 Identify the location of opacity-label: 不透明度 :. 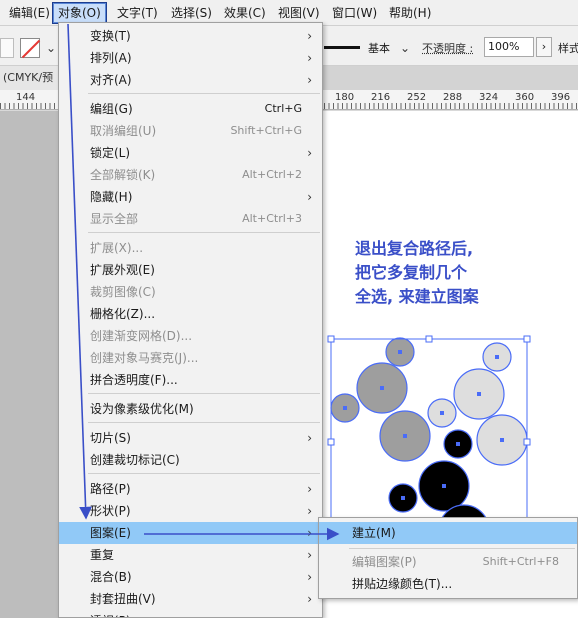
(447, 48).